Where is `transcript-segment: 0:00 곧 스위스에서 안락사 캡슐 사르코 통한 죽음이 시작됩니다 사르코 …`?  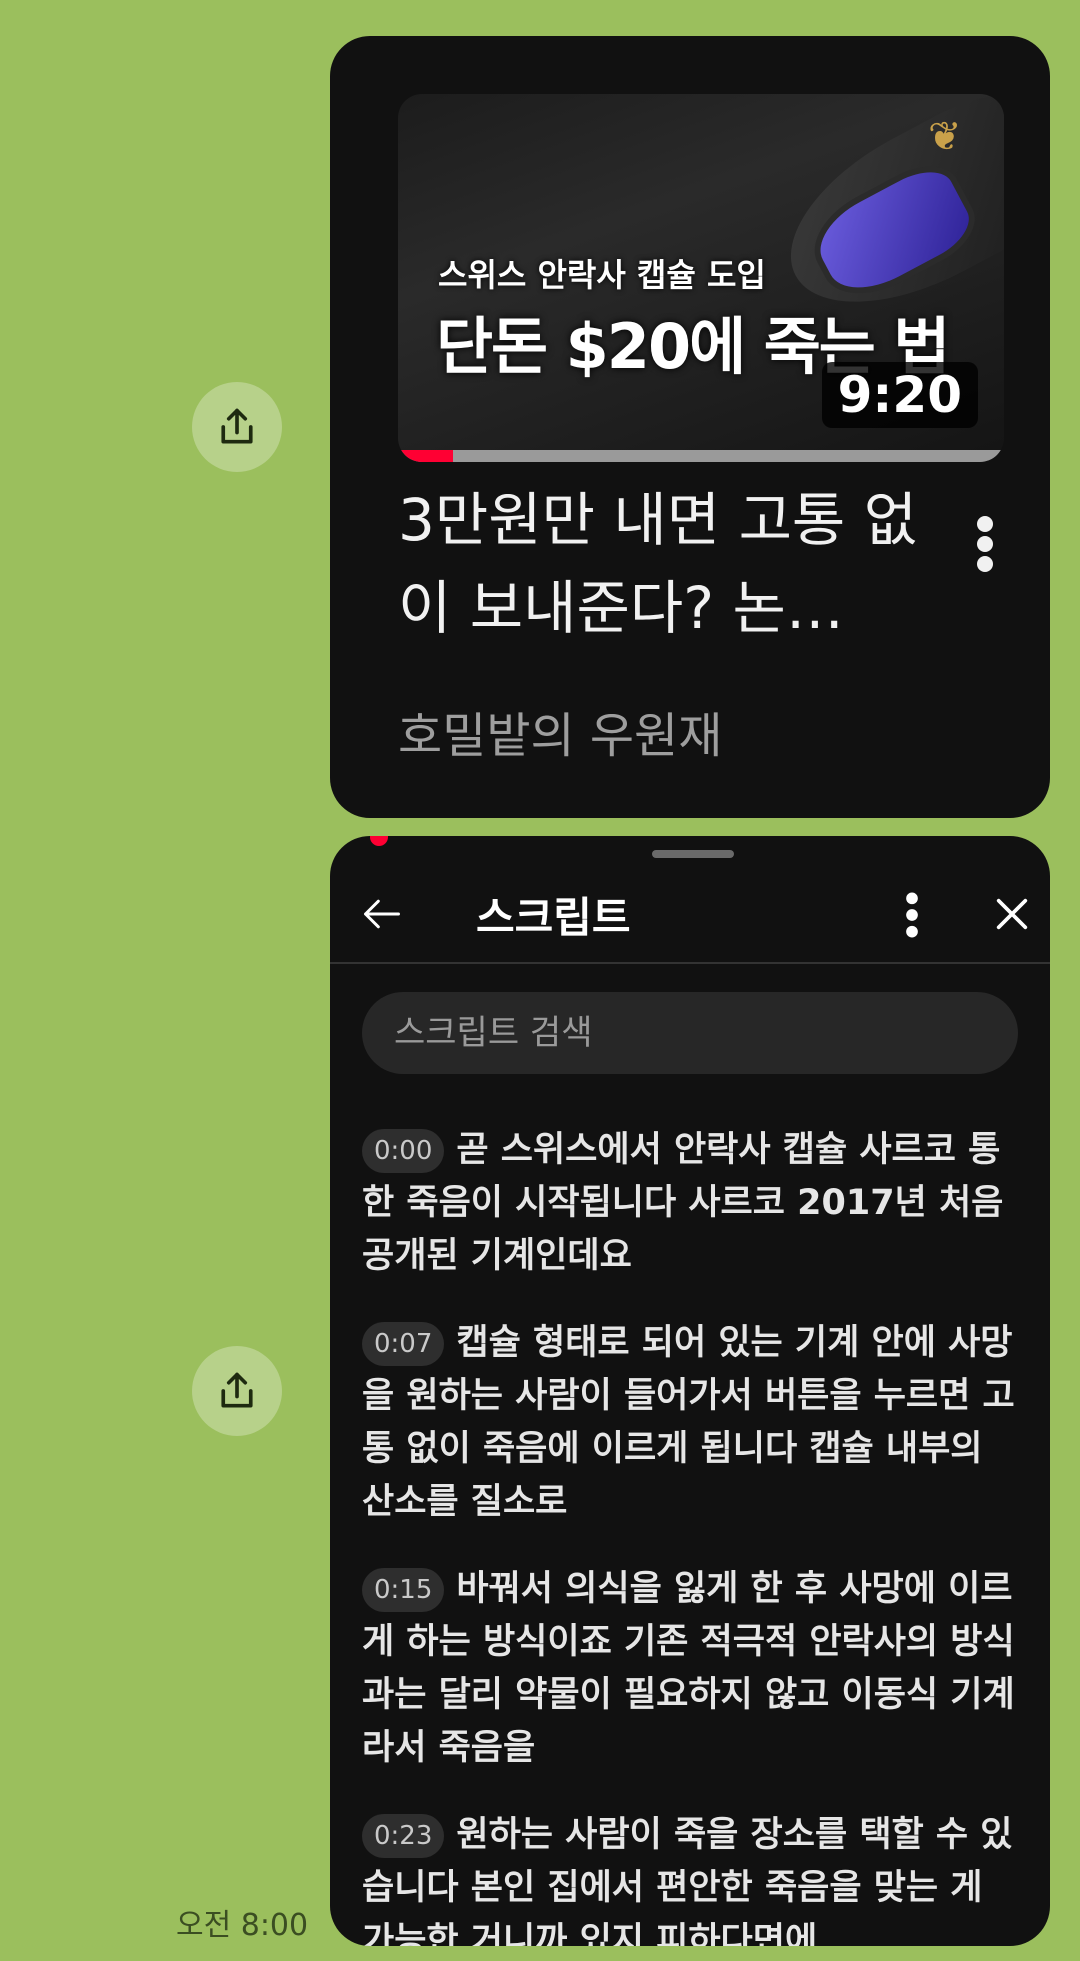 transcript-segment: 0:00 곧 스위스에서 안락사 캡슐 사르코 통한 죽음이 시작됩니다 사르코 … is located at coordinates (692, 1203).